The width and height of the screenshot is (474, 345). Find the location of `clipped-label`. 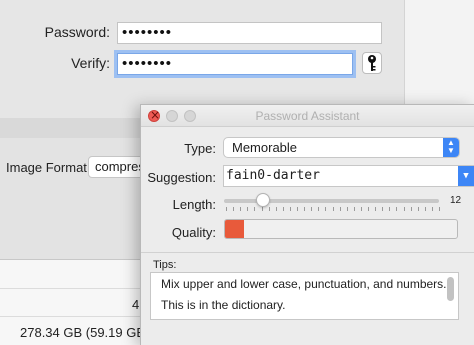

clipped-label is located at coordinates (36, 137).